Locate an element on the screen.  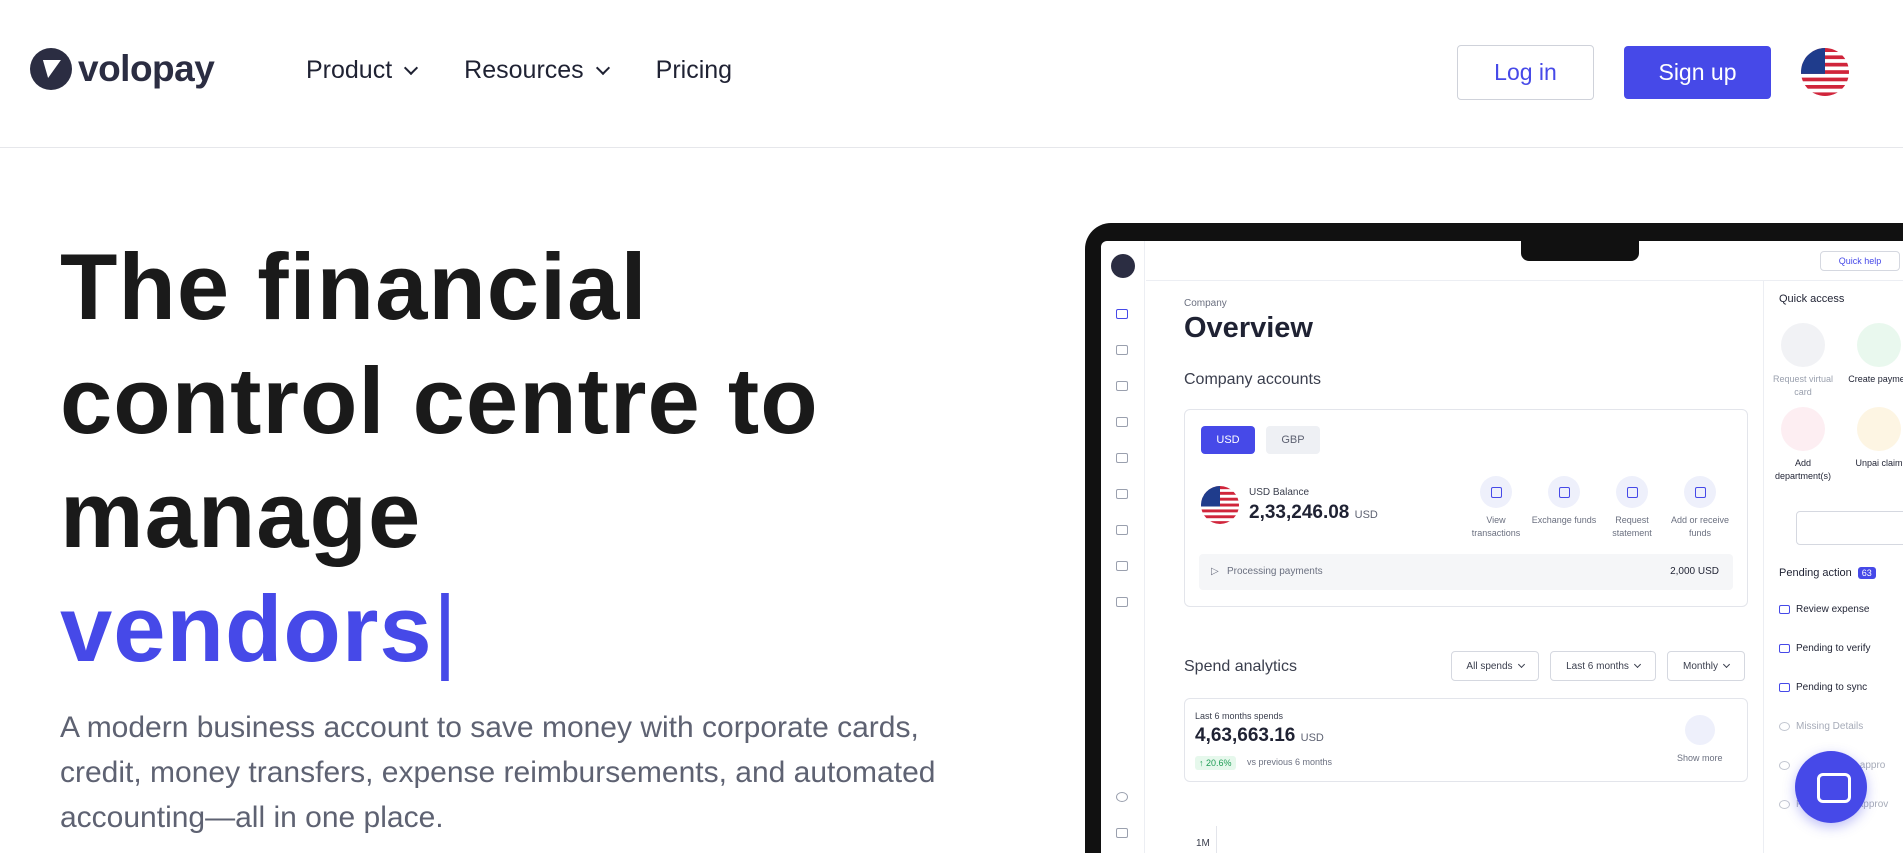
processing-payments-row: ▷ Processing payments 2,000 USD is located at coordinates (1466, 572).